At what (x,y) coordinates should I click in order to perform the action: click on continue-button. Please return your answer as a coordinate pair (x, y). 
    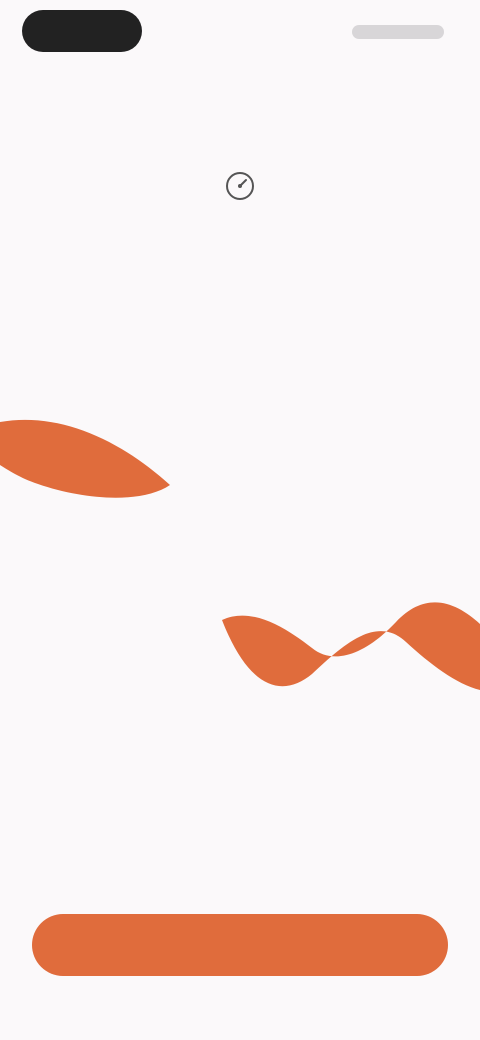
    Looking at the image, I should click on (240, 945).